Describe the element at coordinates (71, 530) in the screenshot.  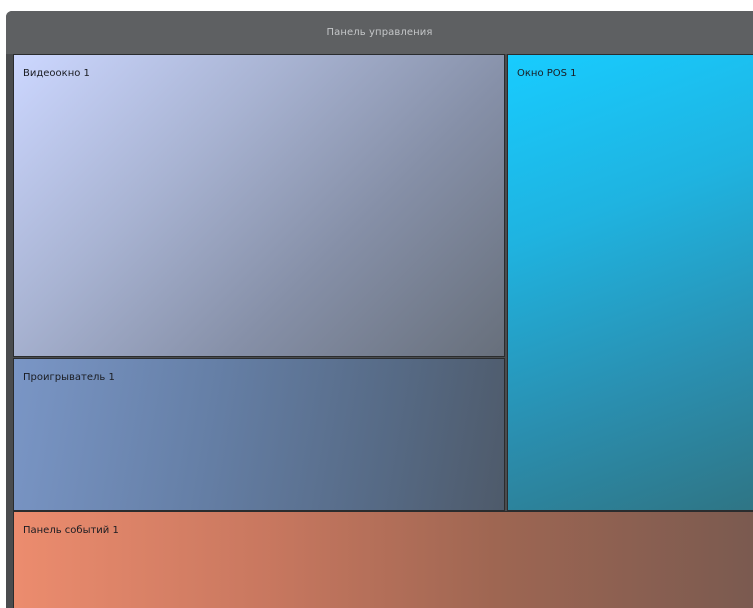
I see `events-panel-label: Панель событий 1` at that location.